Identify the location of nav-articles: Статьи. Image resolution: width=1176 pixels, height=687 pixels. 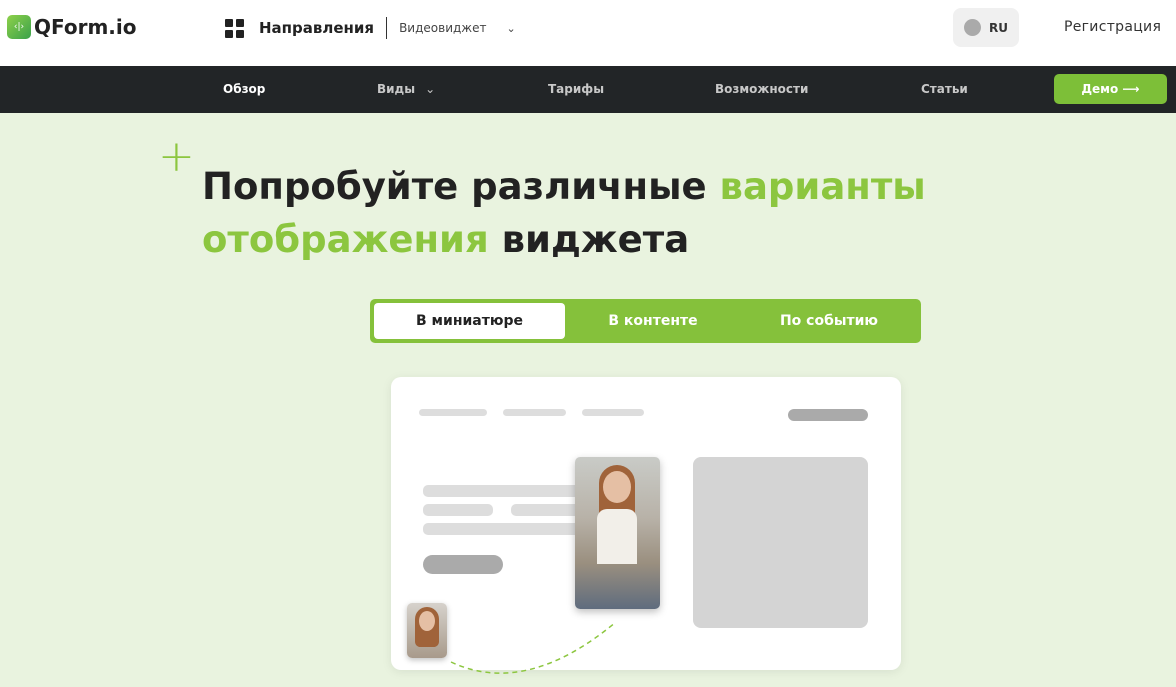
(944, 89).